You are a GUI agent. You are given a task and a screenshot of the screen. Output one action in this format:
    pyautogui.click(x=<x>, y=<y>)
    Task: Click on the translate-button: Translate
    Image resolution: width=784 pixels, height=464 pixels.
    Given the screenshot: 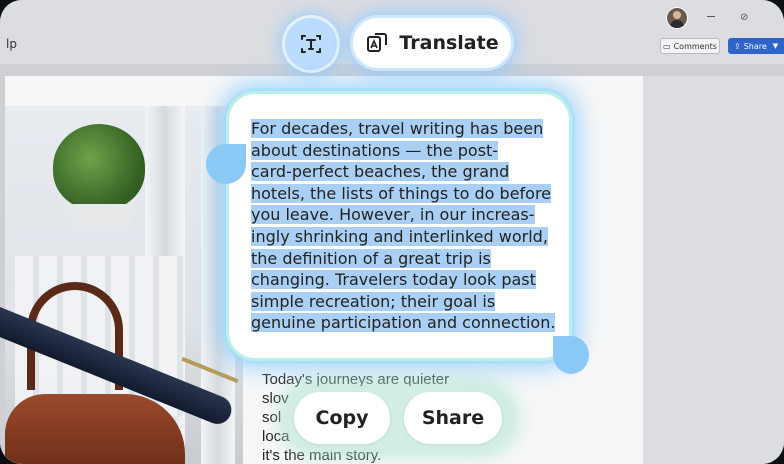 What is the action you would take?
    pyautogui.click(x=432, y=43)
    